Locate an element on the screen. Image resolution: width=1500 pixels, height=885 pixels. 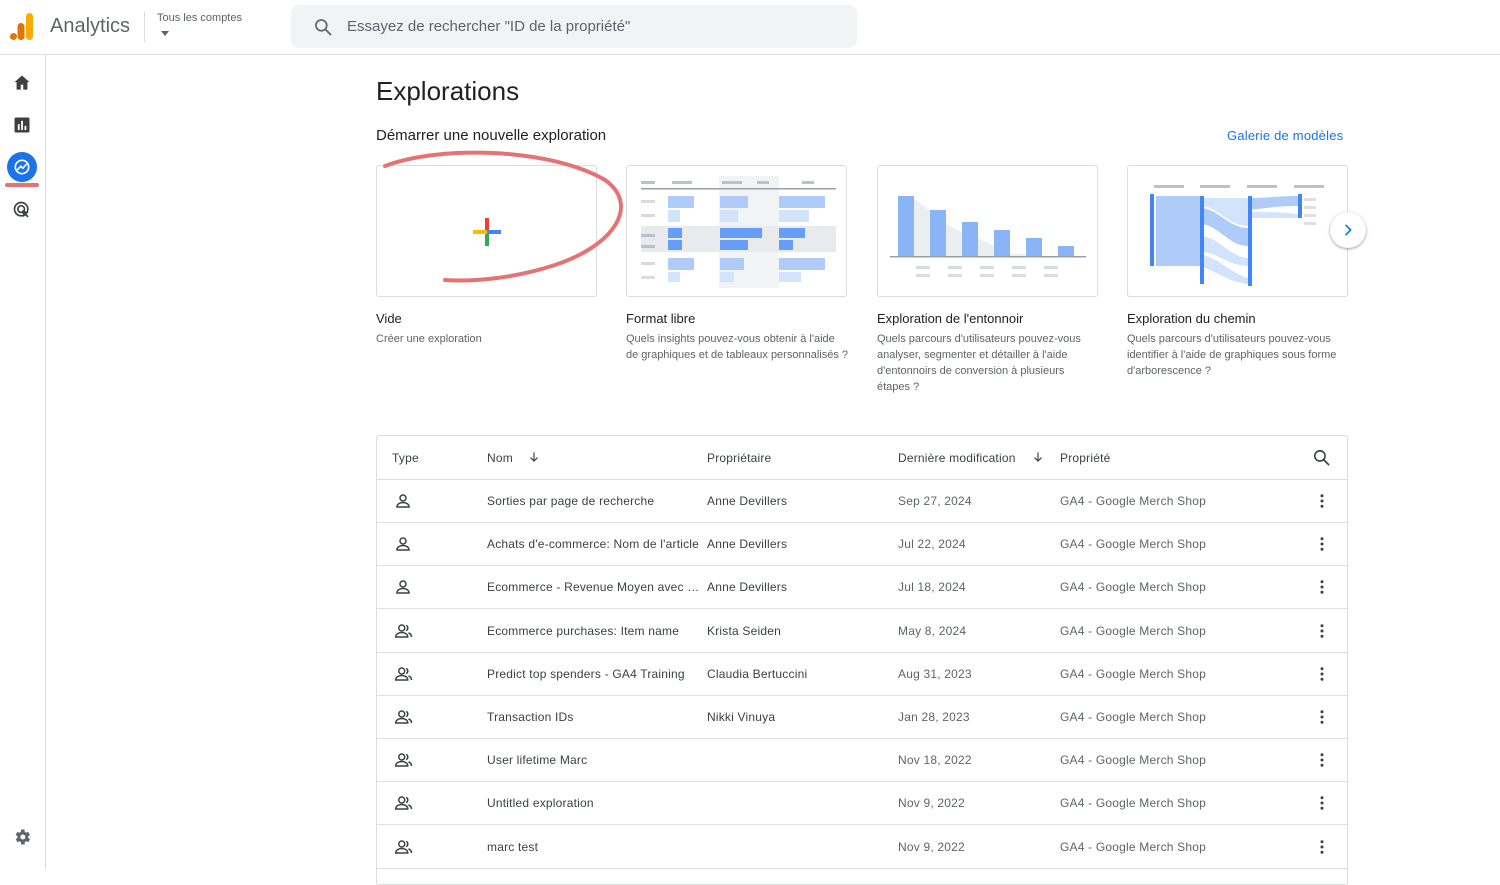
app-name: Analytics is located at coordinates (90, 26).